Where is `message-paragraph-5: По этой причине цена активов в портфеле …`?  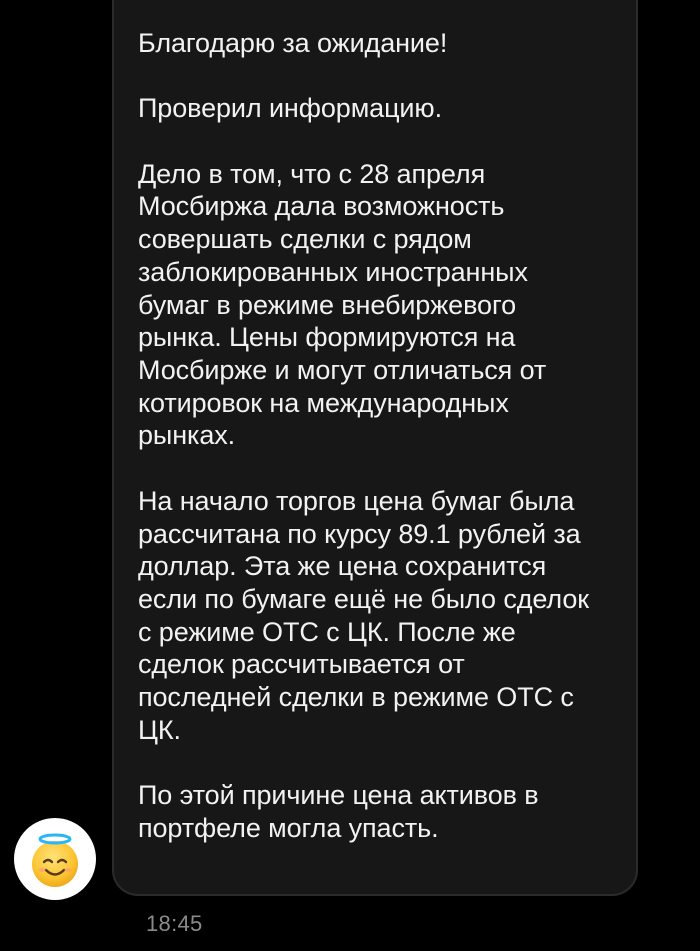 message-paragraph-5: По этой причине цена активов в портфеле … is located at coordinates (338, 811).